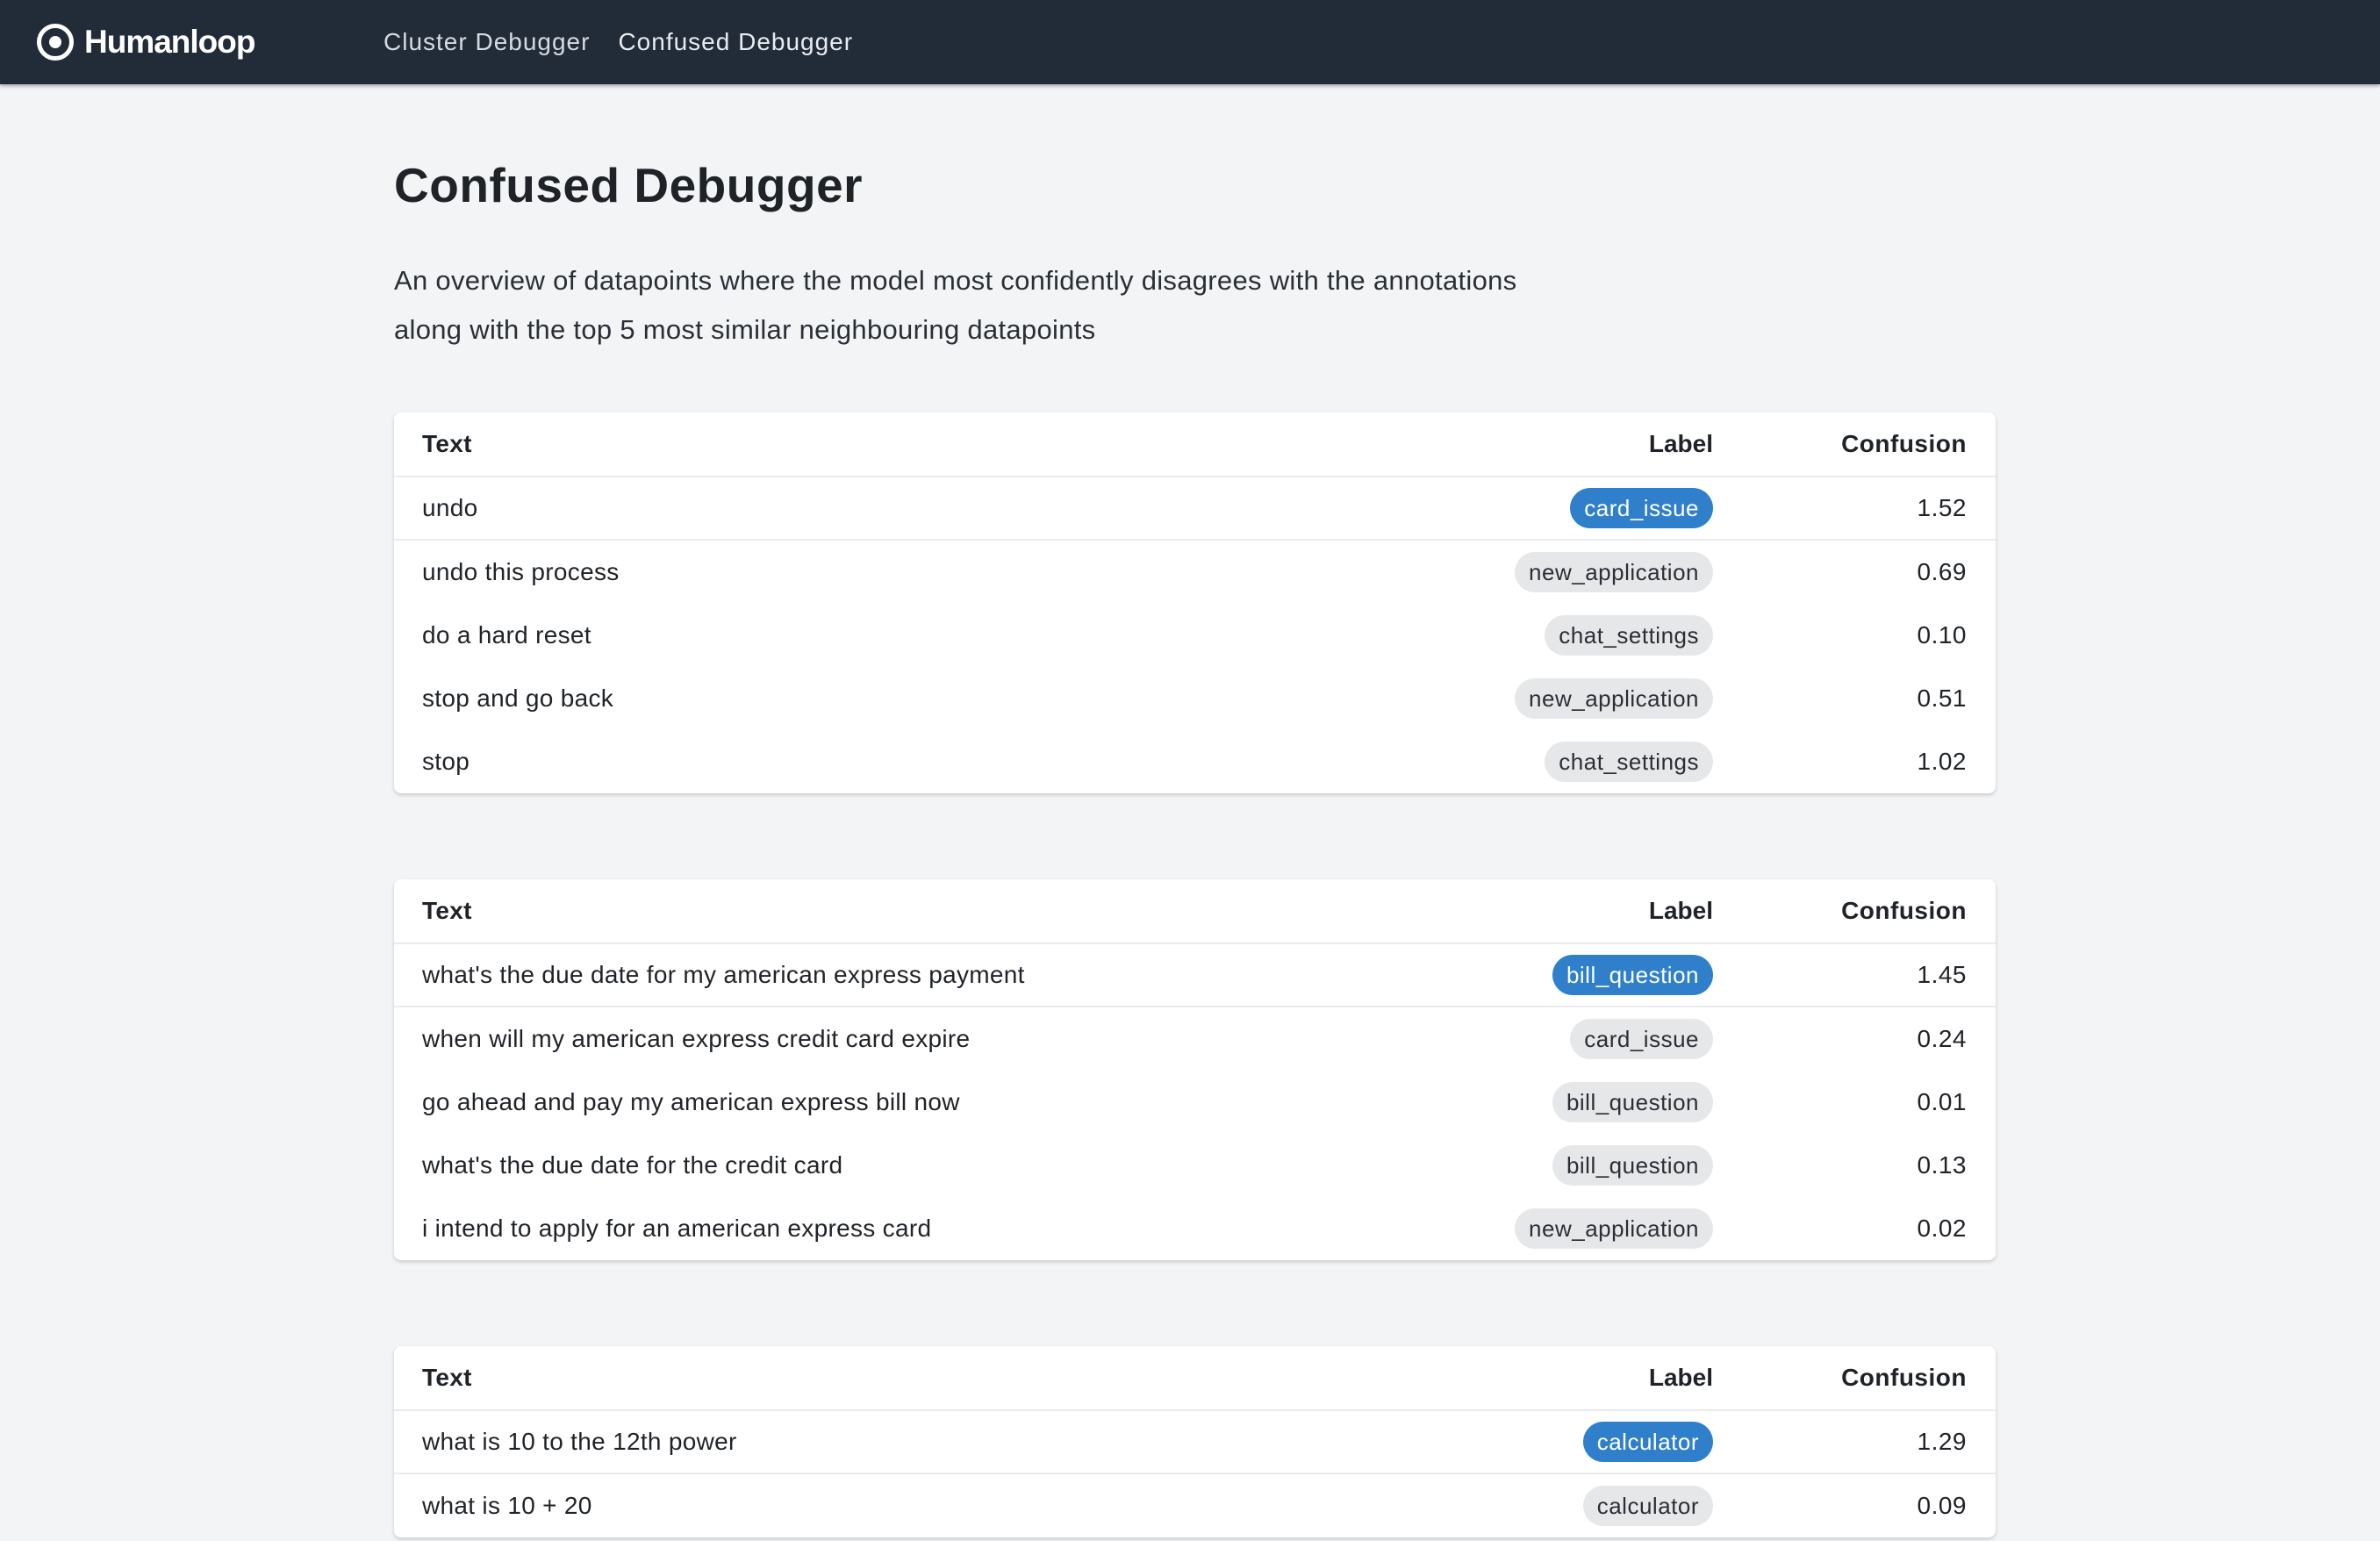 This screenshot has width=2380, height=1541. I want to click on row-confusion: 0.69, so click(1942, 571).